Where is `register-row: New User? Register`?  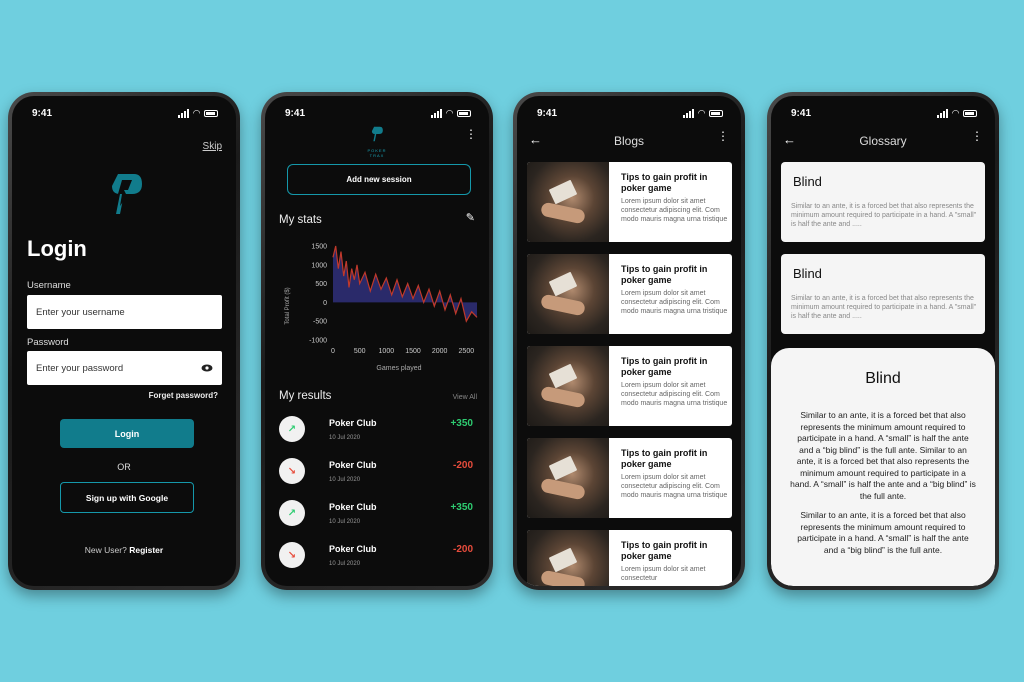
register-row: New User? Register is located at coordinates (124, 550).